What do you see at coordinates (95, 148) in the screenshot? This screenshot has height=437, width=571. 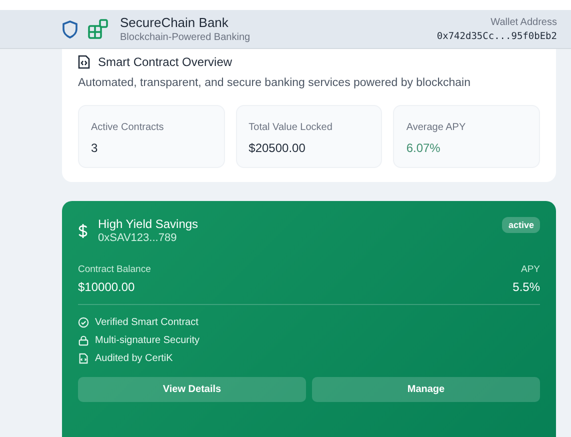 I see `stat-value: 3` at bounding box center [95, 148].